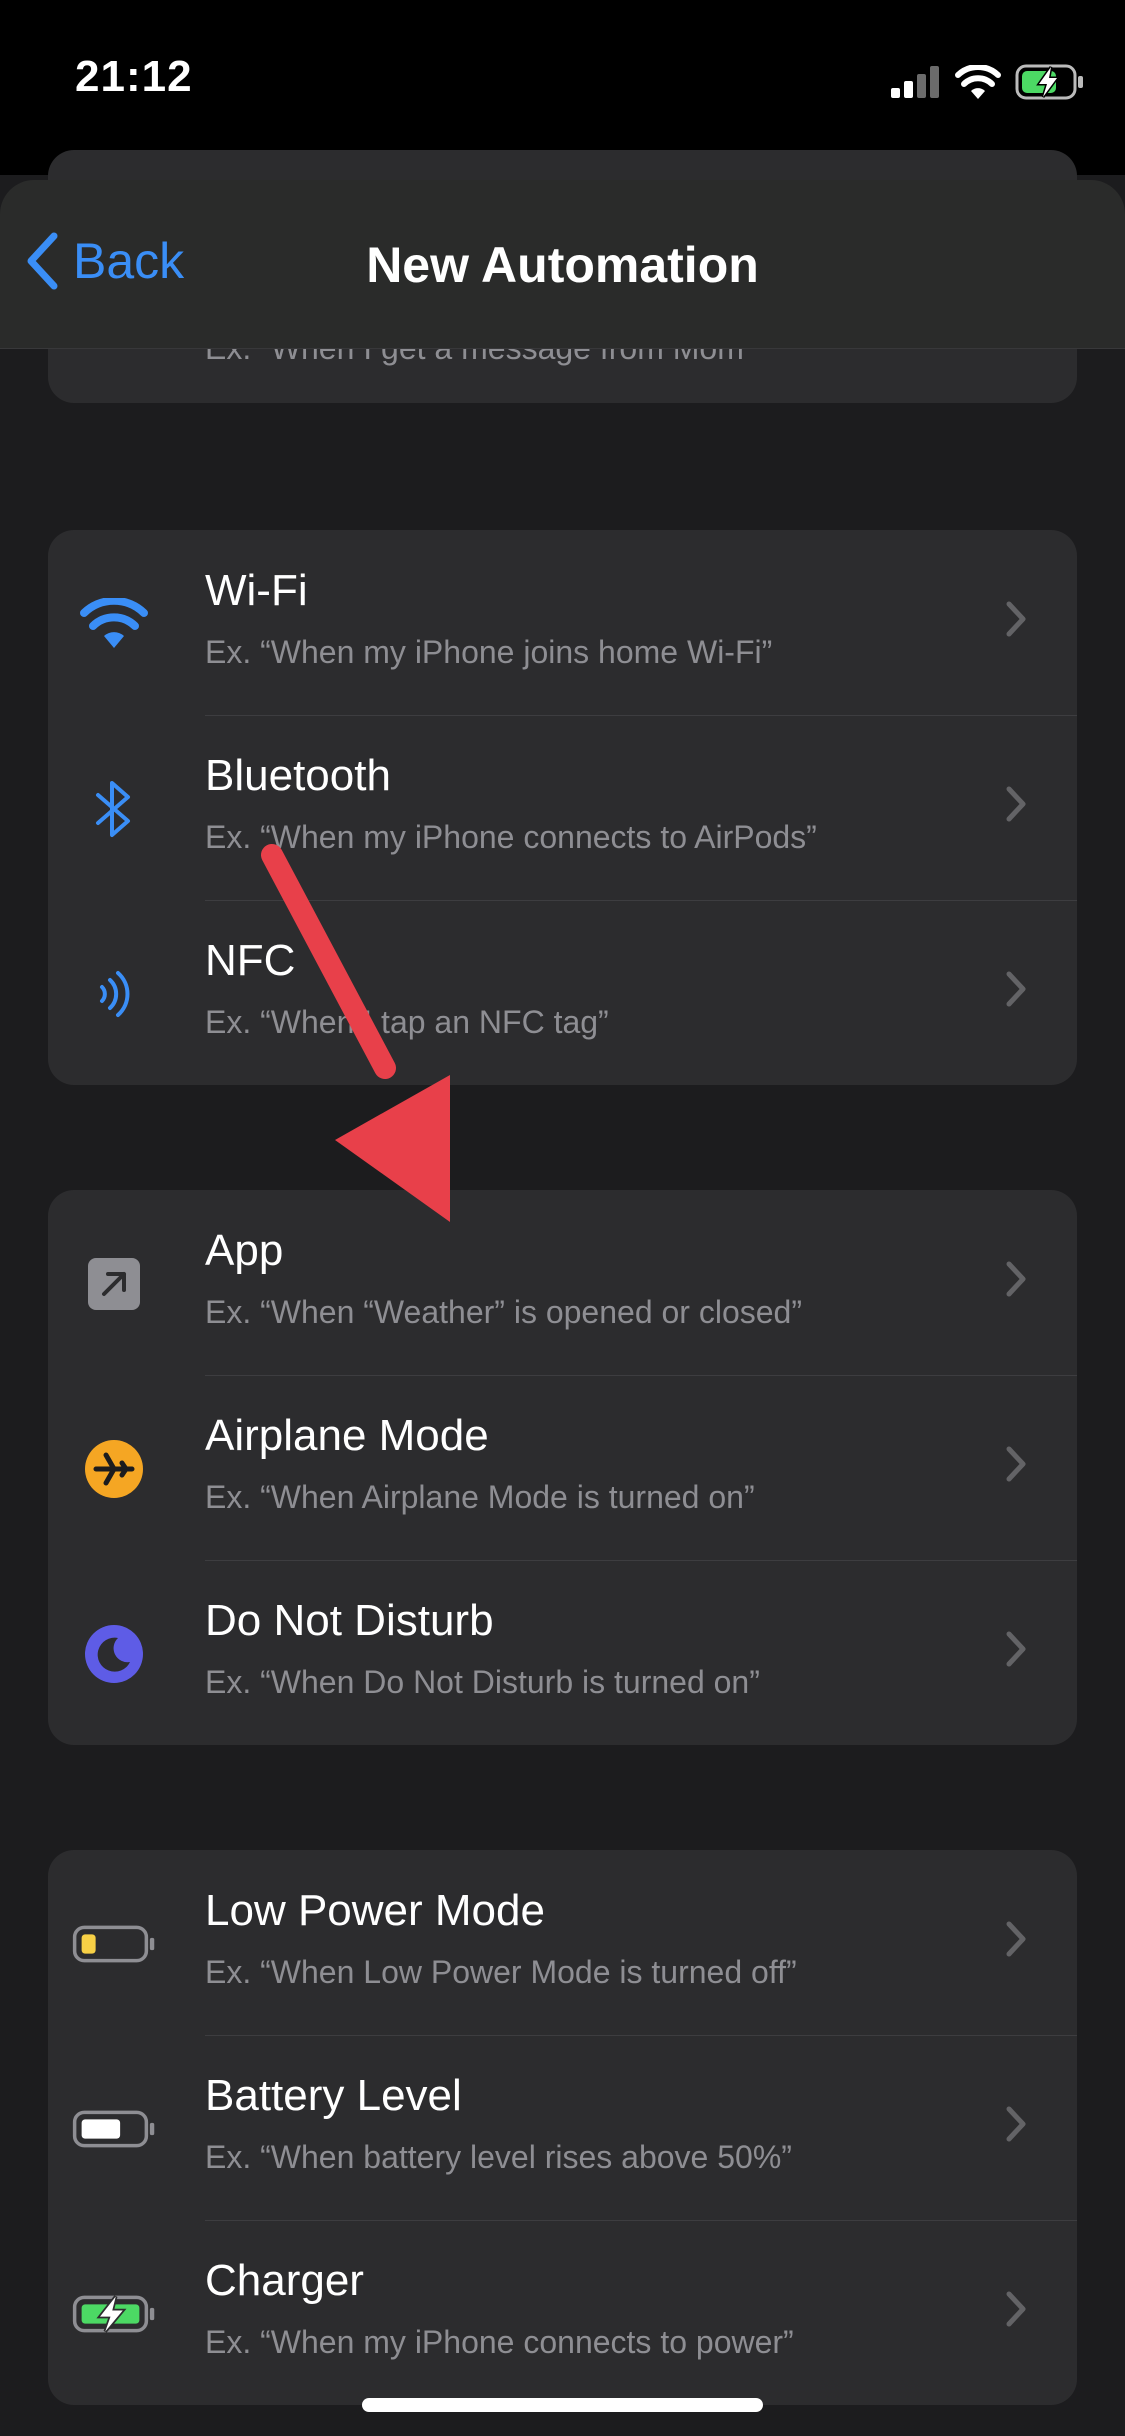 The width and height of the screenshot is (1125, 2436). What do you see at coordinates (503, 1312) in the screenshot?
I see `row-subtitle: Ex. “When “Weather” is opened or closed”` at bounding box center [503, 1312].